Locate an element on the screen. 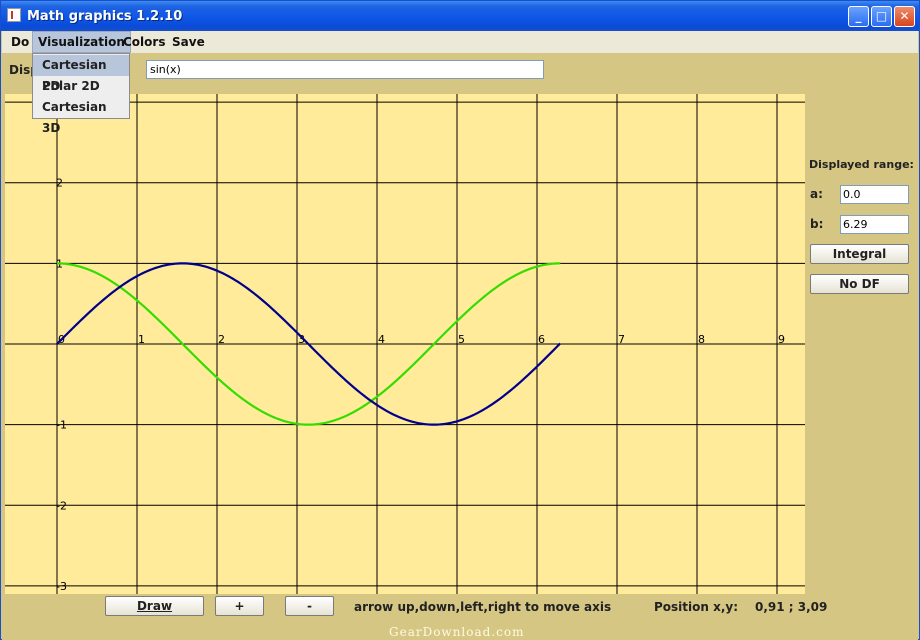 Image resolution: width=920 pixels, height=640 pixels. x-tick-label: 8 is located at coordinates (701, 339).